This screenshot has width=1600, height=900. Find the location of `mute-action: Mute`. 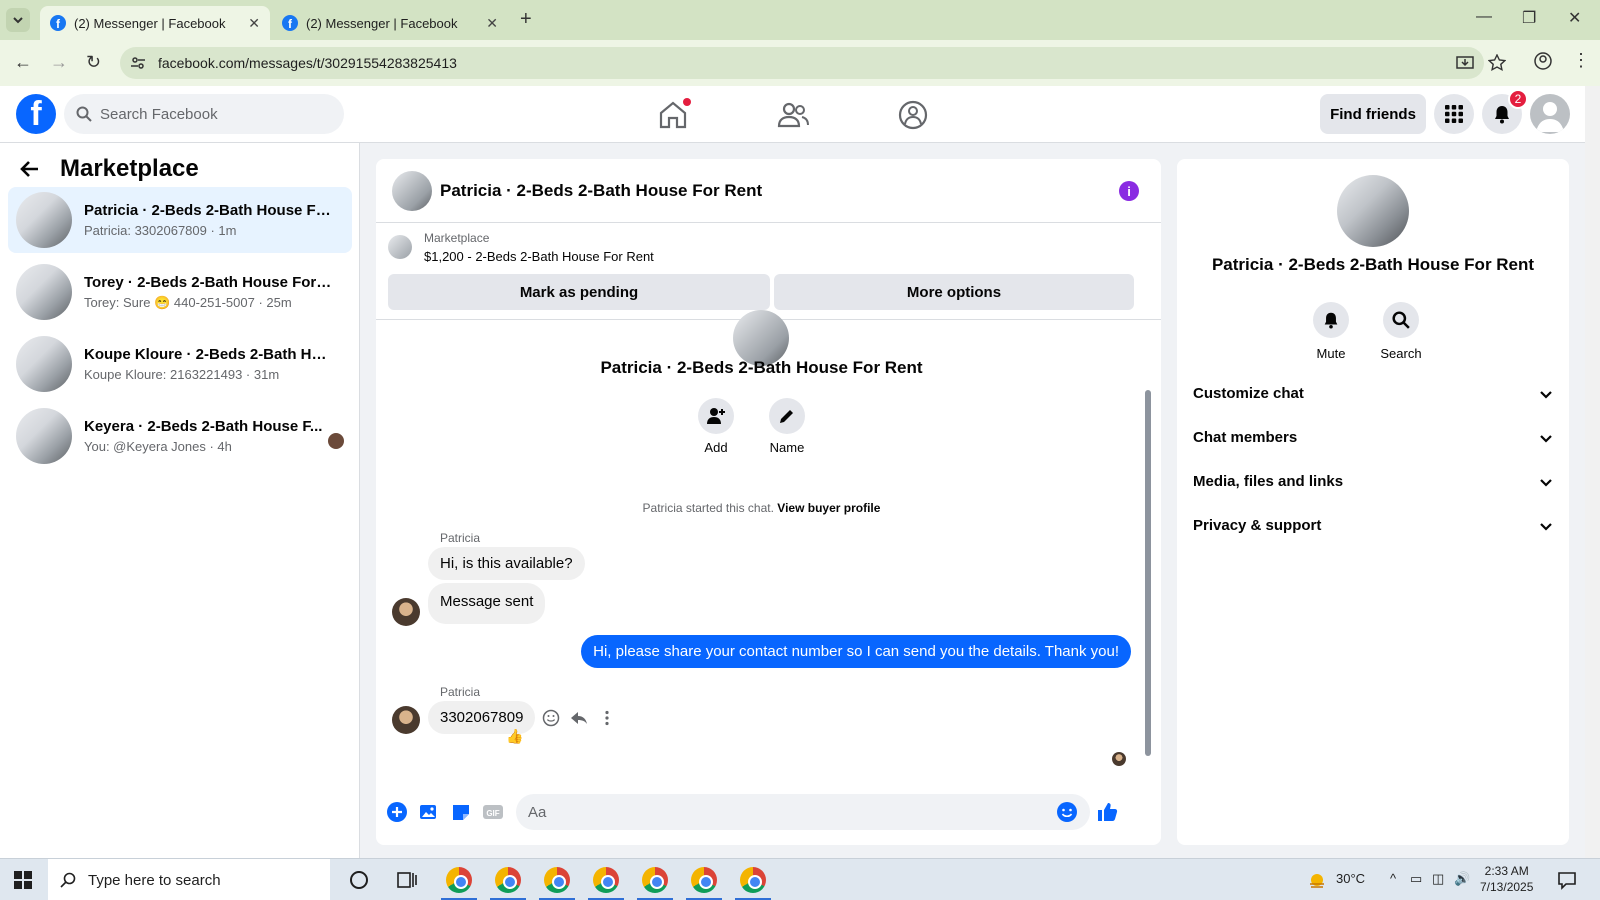

mute-action: Mute is located at coordinates (1331, 331).